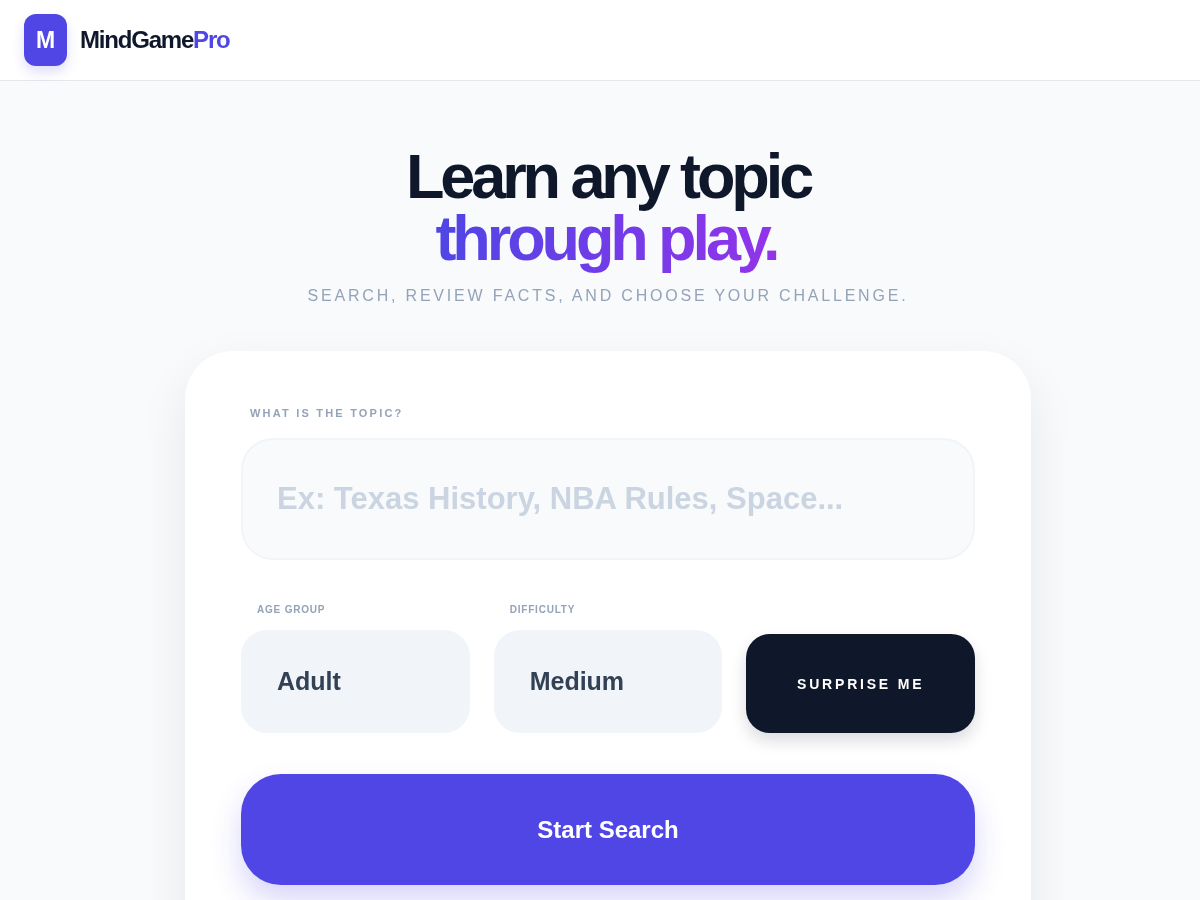 Image resolution: width=1200 pixels, height=900 pixels. What do you see at coordinates (45, 40) in the screenshot?
I see `logo-icon: M` at bounding box center [45, 40].